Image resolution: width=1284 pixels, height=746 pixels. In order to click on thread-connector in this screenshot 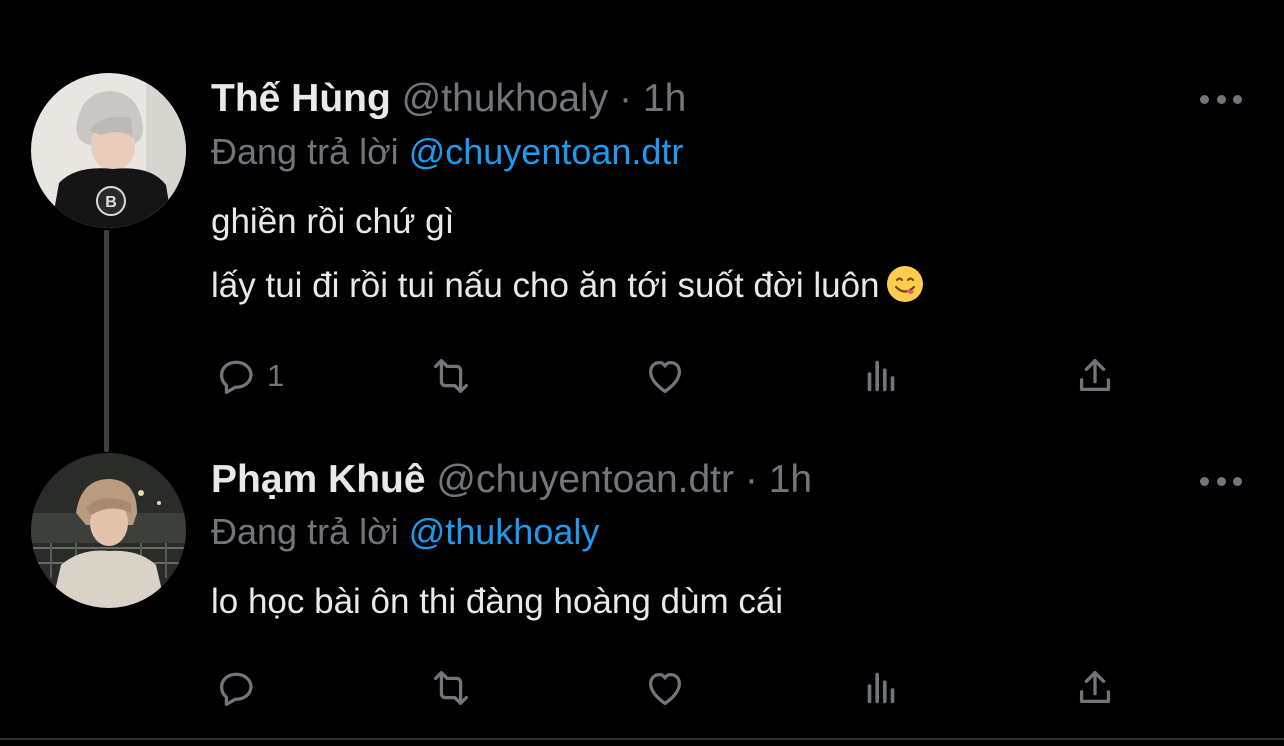, I will do `click(106, 341)`.